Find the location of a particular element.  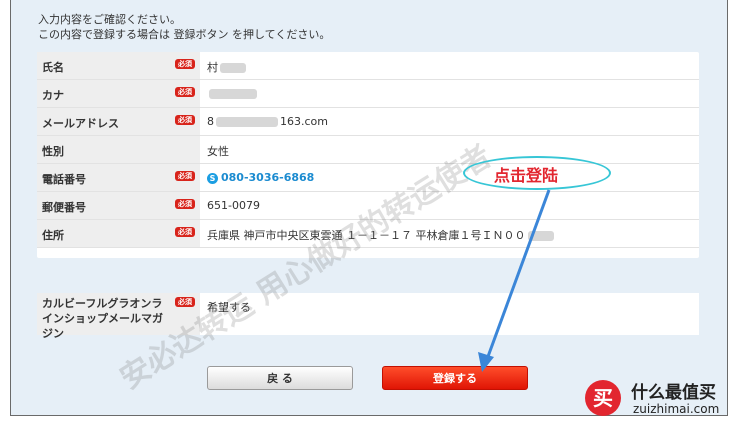

field-value: 兵庫県 神戸市中央区東雲通 １－１－１７ 平林倉庫１号ＩＮ００ is located at coordinates (381, 235).